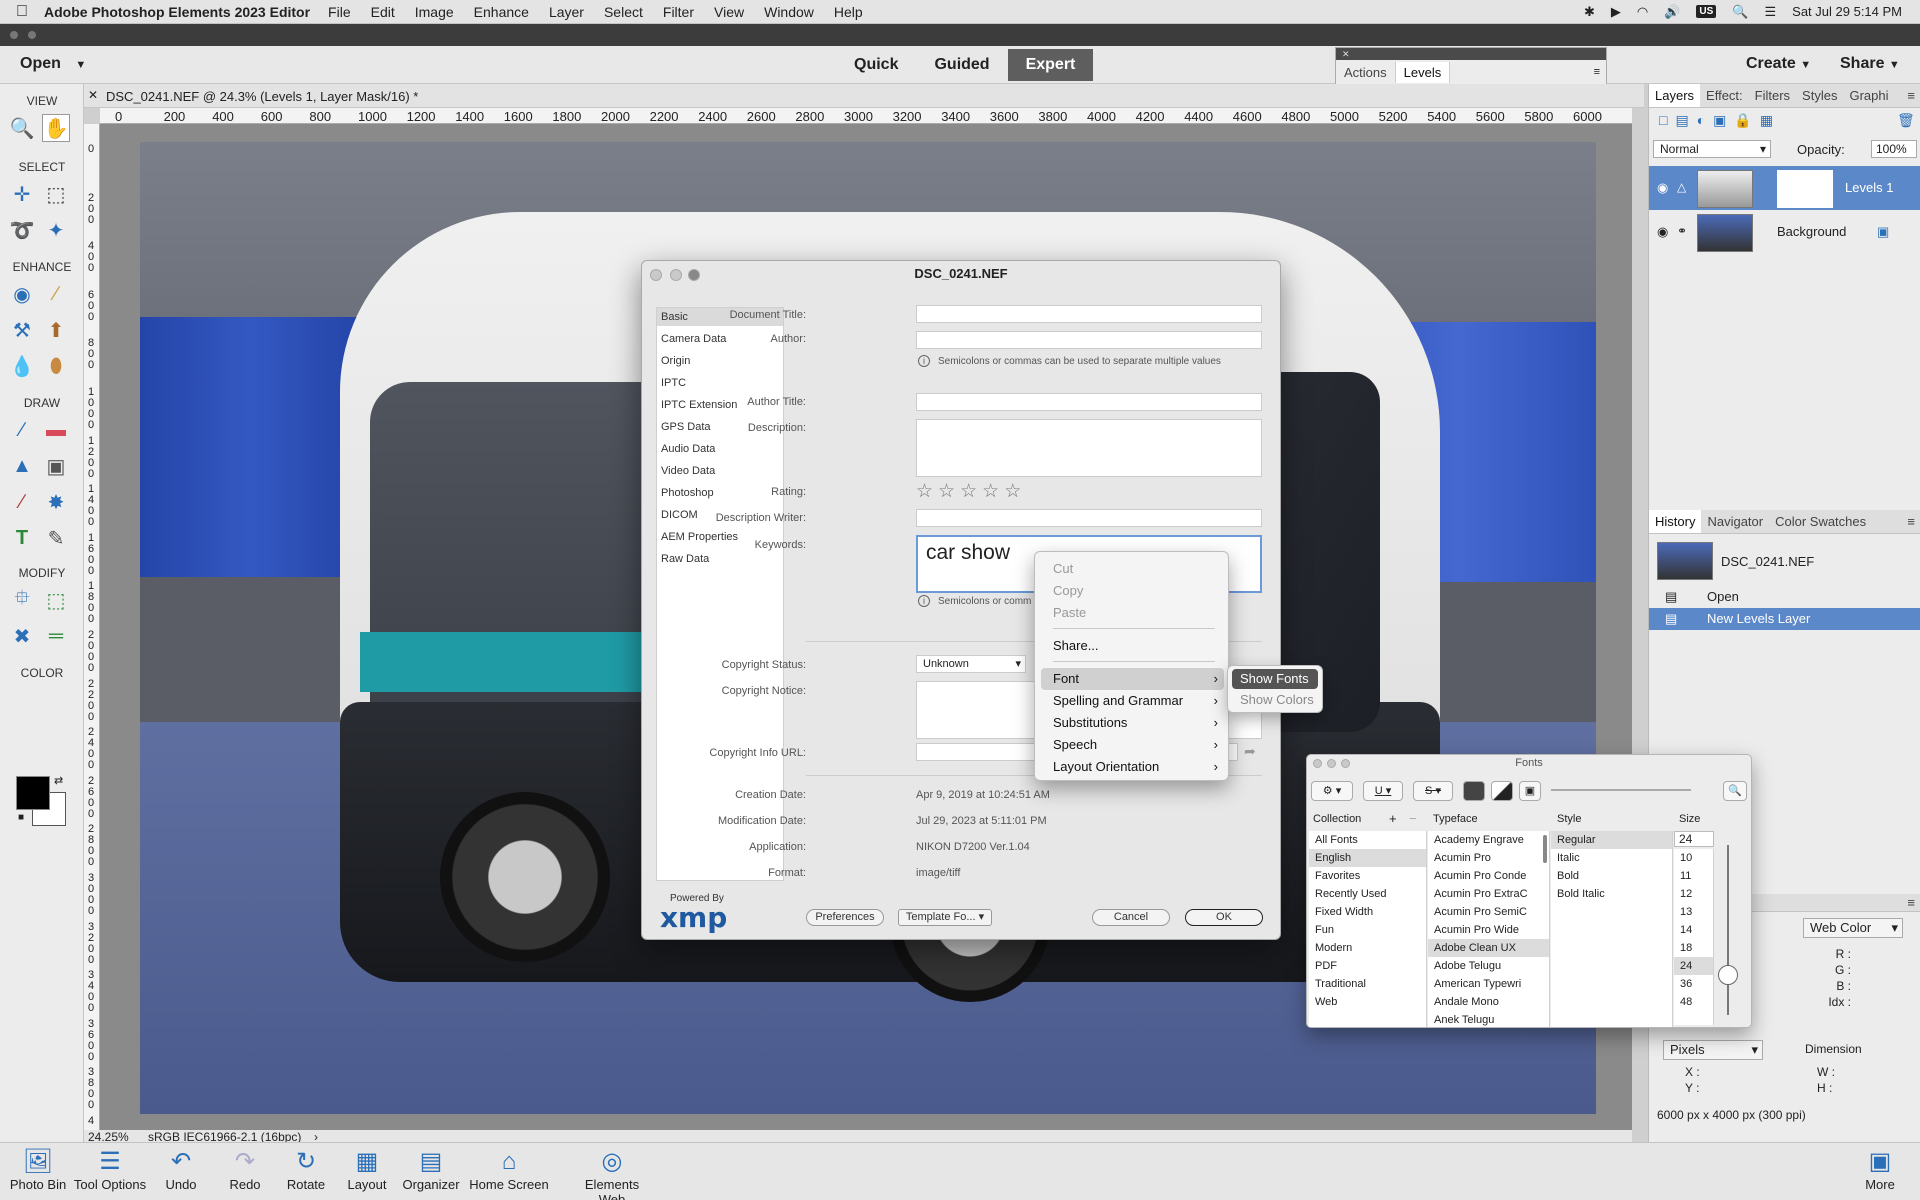 Image resolution: width=1920 pixels, height=1200 pixels. I want to click on category-item: IPTC, so click(720, 383).